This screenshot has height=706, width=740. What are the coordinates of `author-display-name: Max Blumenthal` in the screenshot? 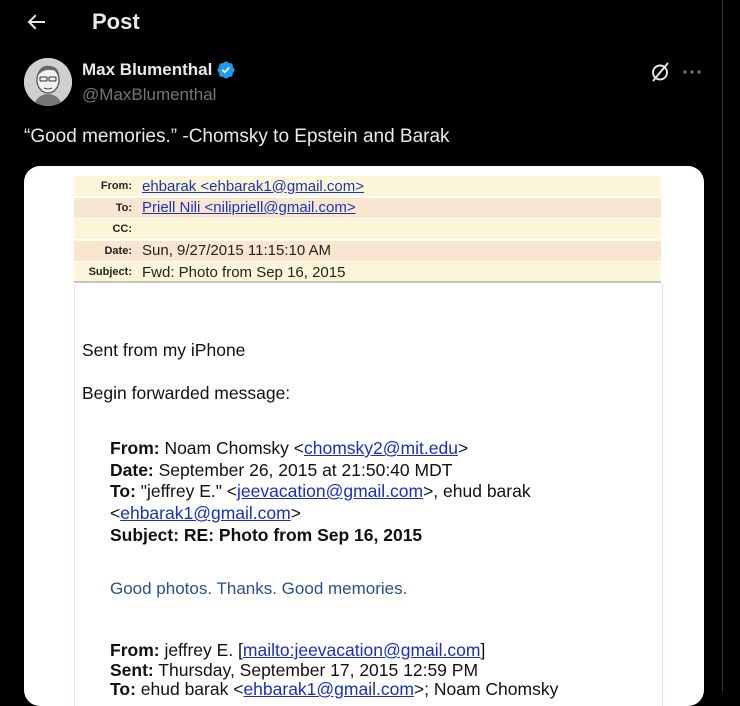 It's located at (147, 70).